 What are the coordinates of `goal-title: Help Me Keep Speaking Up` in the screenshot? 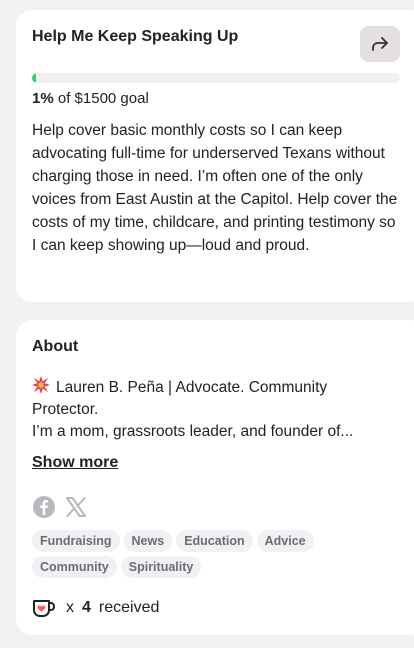 It's located at (135, 36).